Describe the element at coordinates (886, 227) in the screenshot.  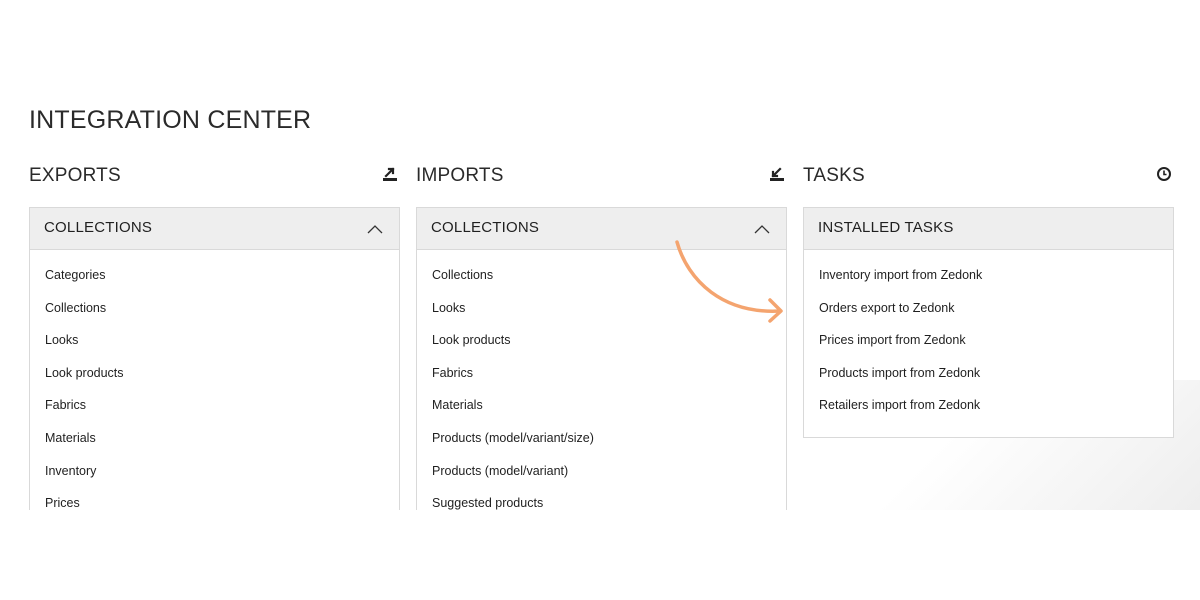
I see `panel-header-label: INSTALLED TASKS` at that location.